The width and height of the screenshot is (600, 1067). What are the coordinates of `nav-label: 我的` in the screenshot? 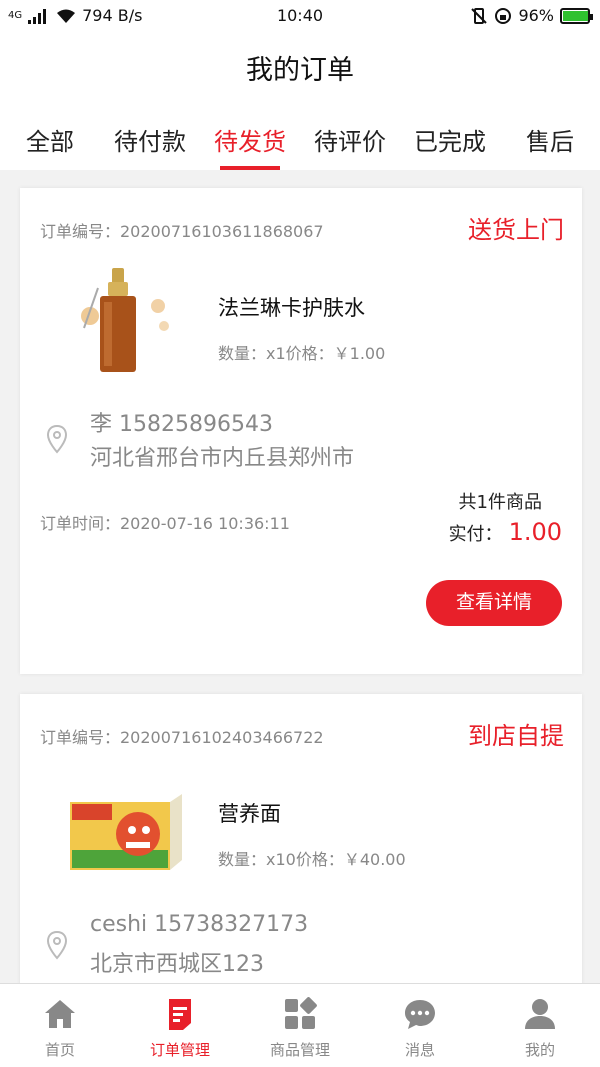 It's located at (539, 1050).